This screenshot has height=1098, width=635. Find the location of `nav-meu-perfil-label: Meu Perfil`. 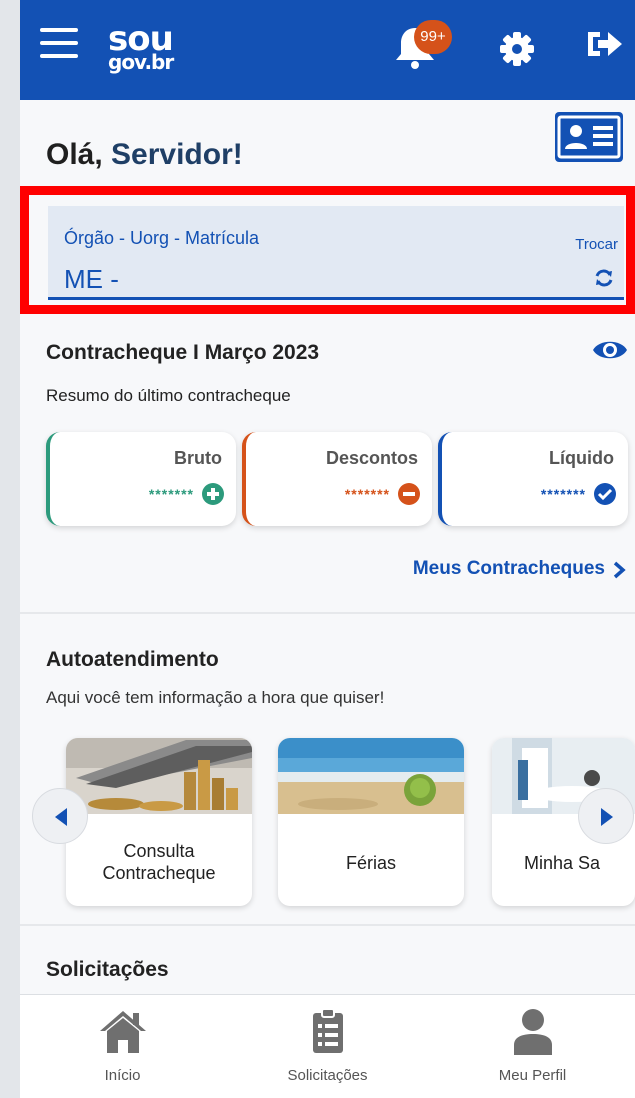

nav-meu-perfil-label: Meu Perfil is located at coordinates (532, 1075).